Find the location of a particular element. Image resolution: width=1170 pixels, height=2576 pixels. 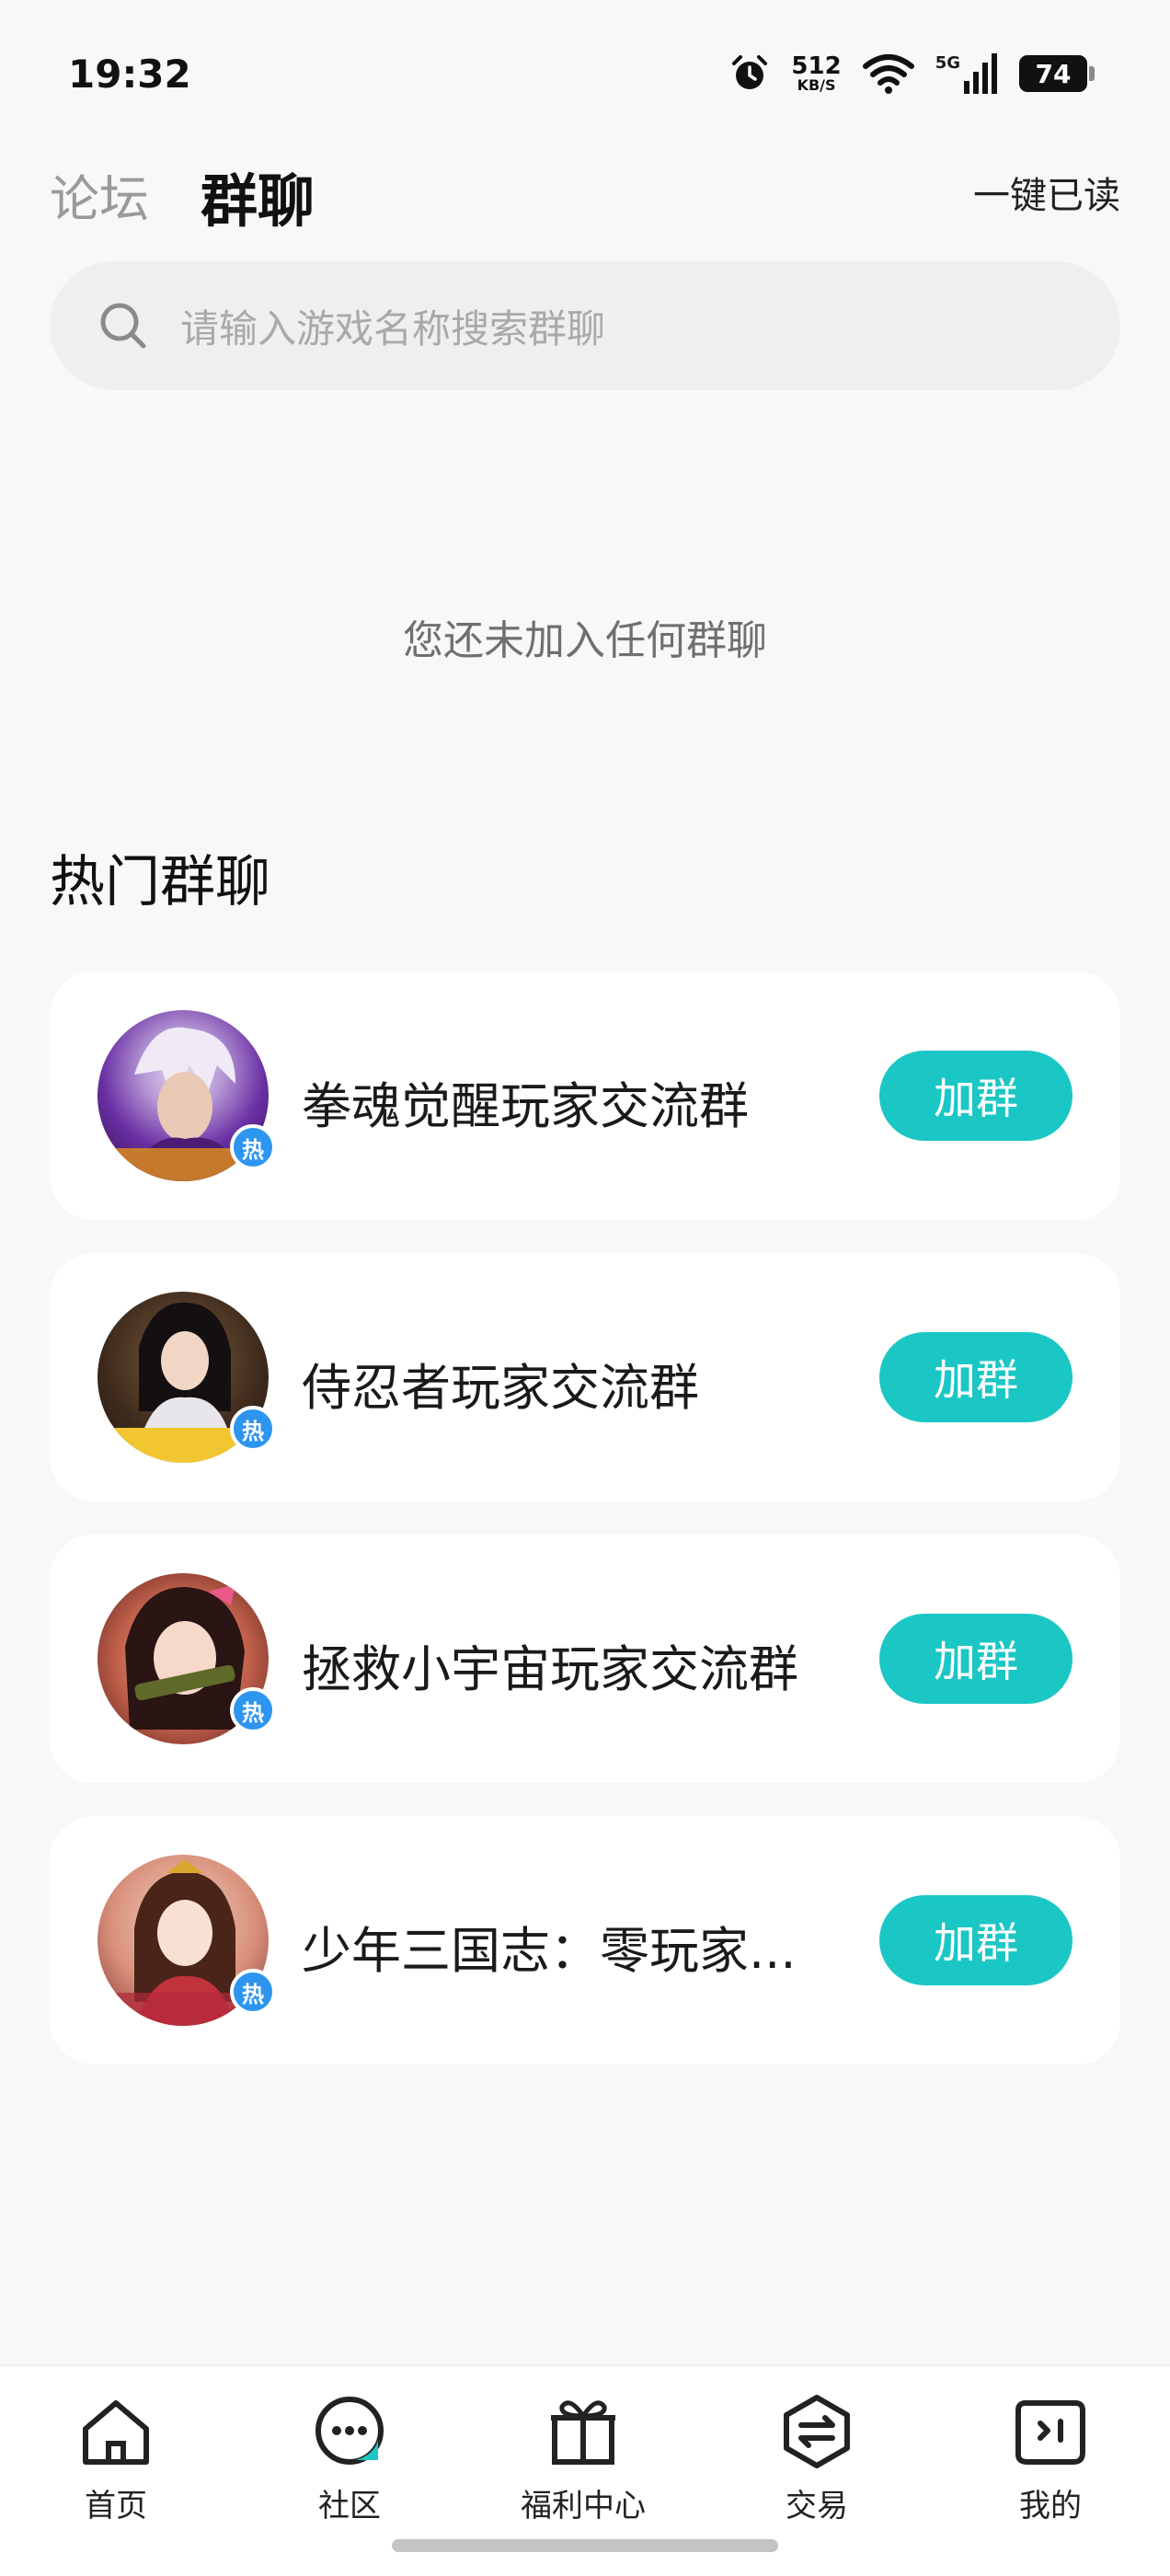

group-card: 热 拯救小宇宙玩家交流群 加群 is located at coordinates (585, 1659).